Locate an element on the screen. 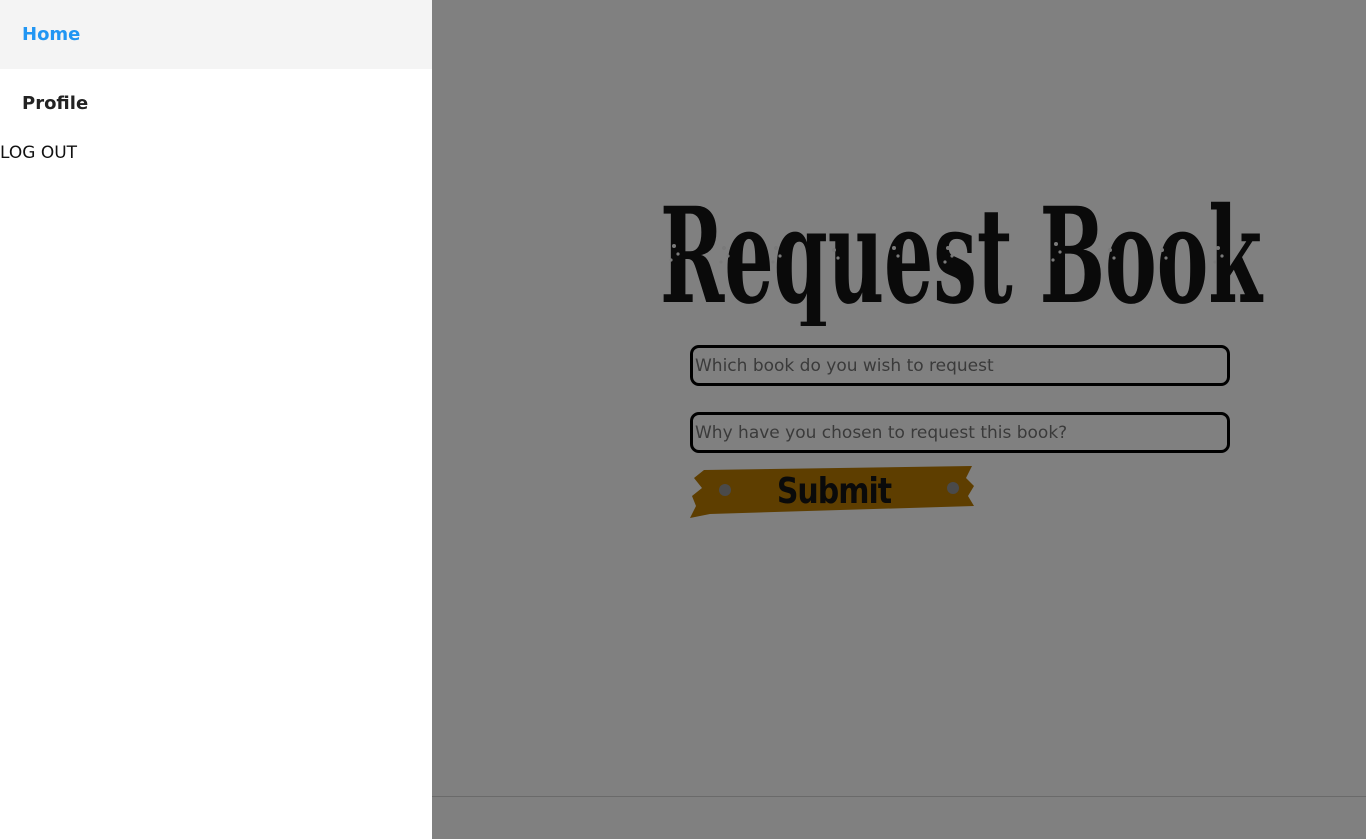  drawer-item-profile: Profile is located at coordinates (216, 103).